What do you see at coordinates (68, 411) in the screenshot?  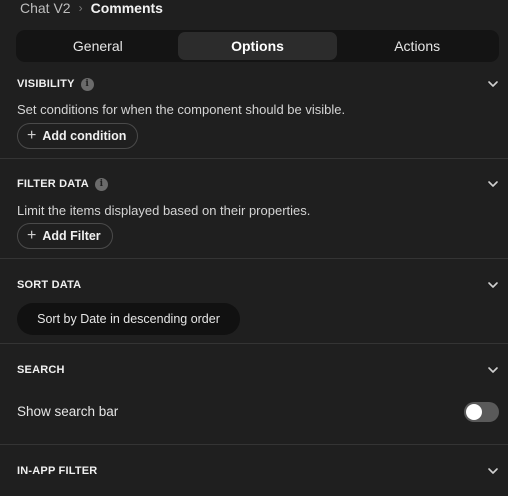 I see `show-search-bar-label: Show search bar` at bounding box center [68, 411].